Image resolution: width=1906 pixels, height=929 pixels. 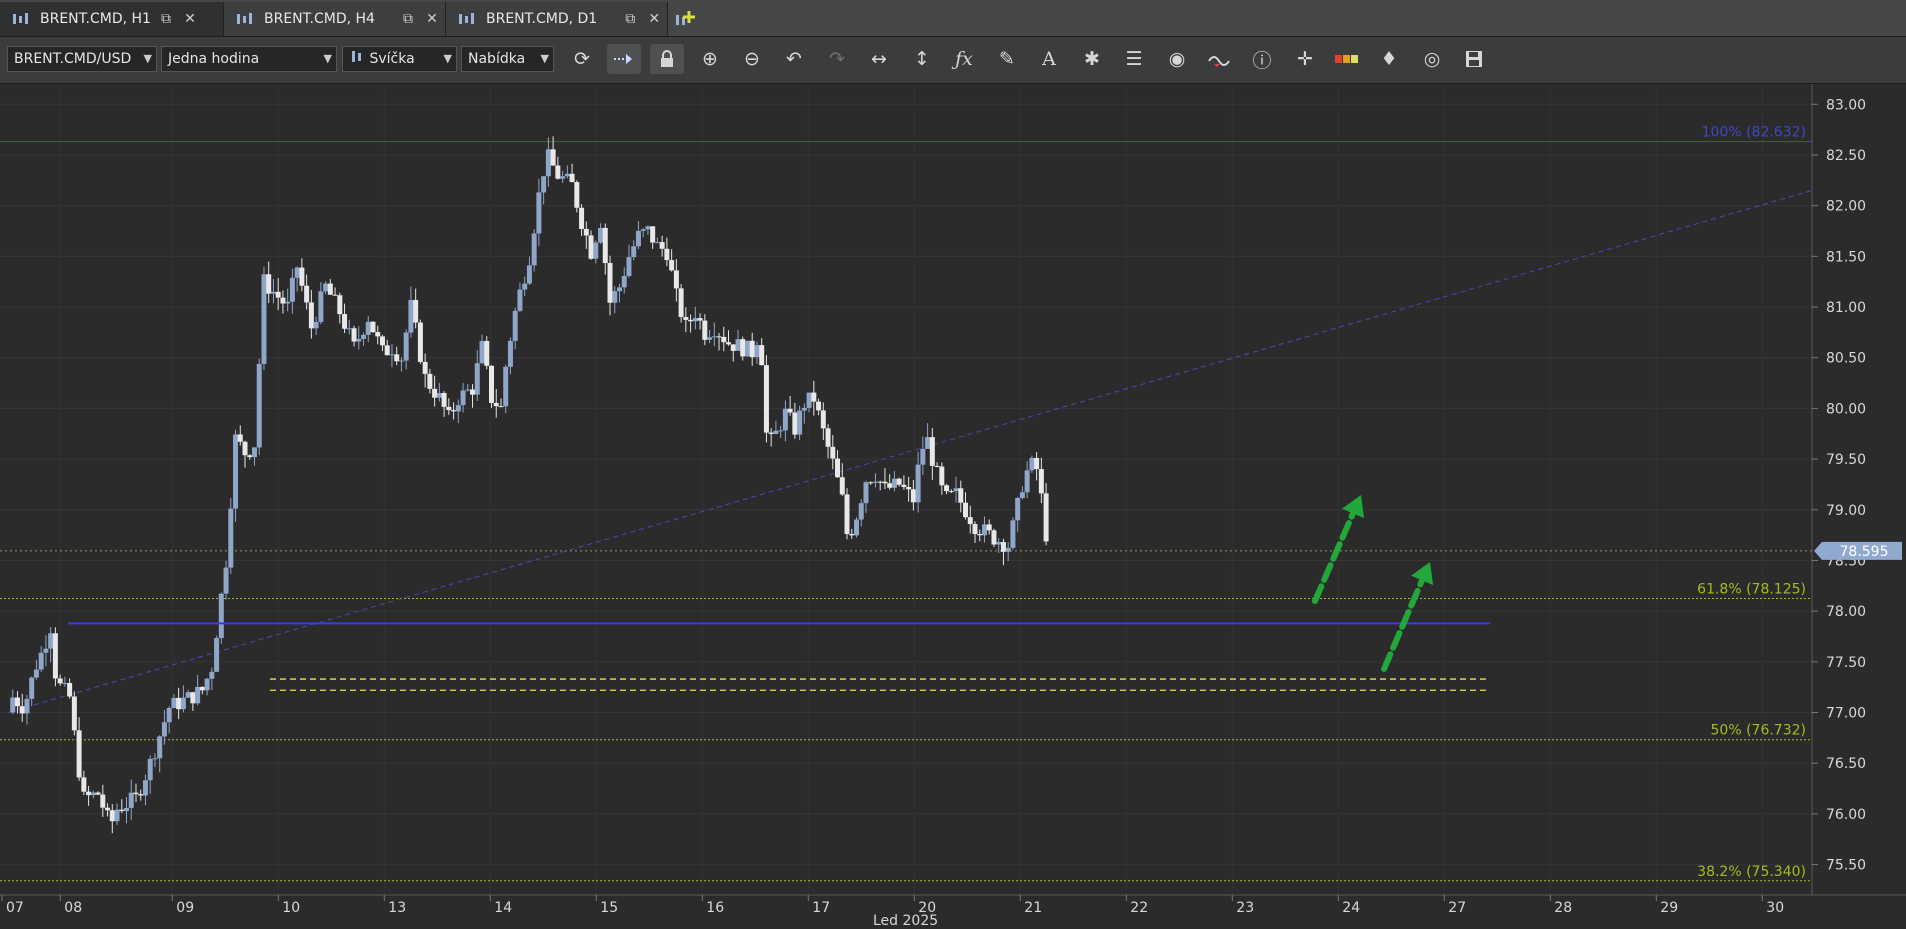 I want to click on pencil-icon: ✎, so click(x=1007, y=59).